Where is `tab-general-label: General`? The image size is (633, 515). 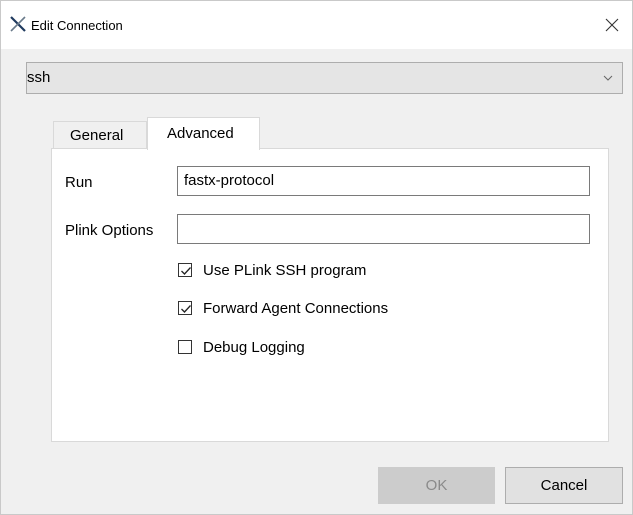
tab-general-label: General is located at coordinates (97, 135).